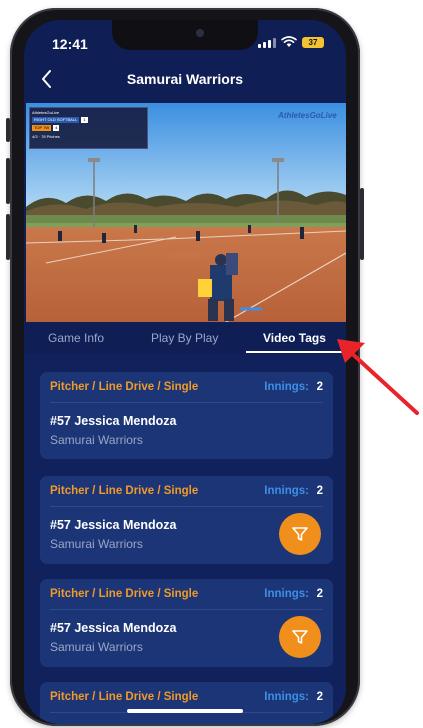  I want to click on tab-play-by-play: Play By Play, so click(184, 338).